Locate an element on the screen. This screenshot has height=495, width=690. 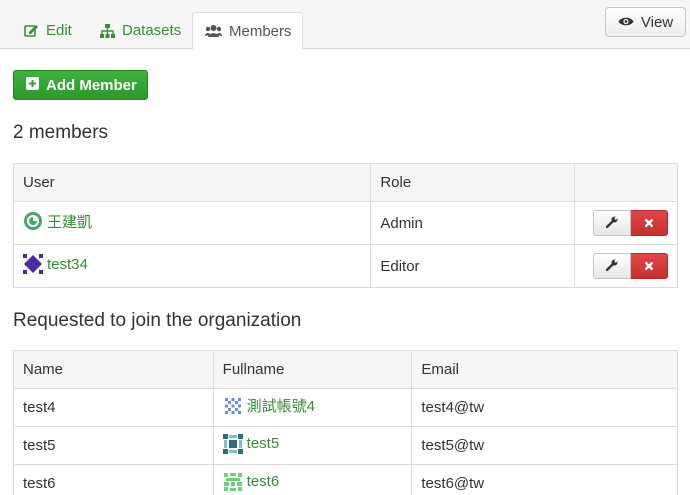
table-row: test6 test6 test6@tw is located at coordinates (345, 479).